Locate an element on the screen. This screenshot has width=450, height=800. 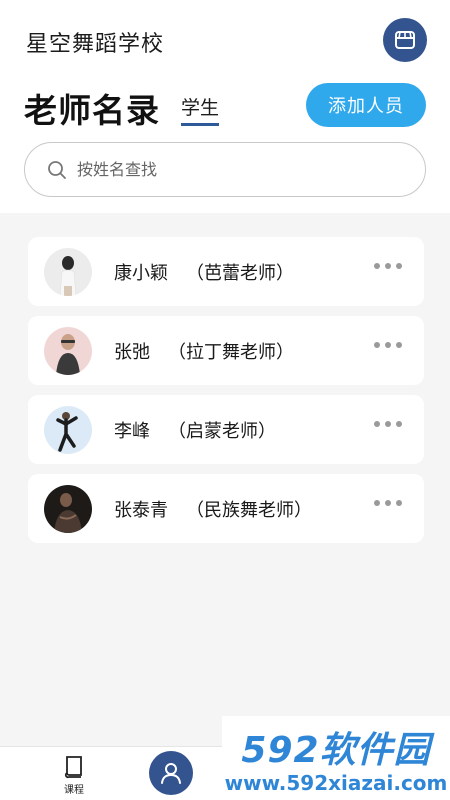
teacher-role: （芭蕾老师） is located at coordinates (240, 273).